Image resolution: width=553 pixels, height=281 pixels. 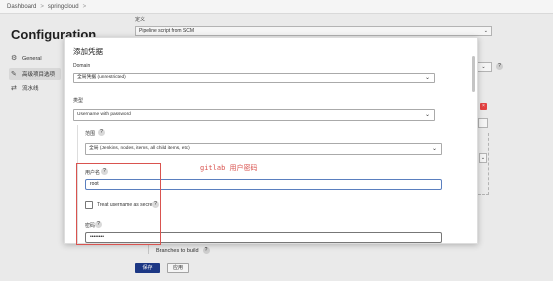 What do you see at coordinates (90, 134) in the screenshot?
I see `scope-label: 范围` at bounding box center [90, 134].